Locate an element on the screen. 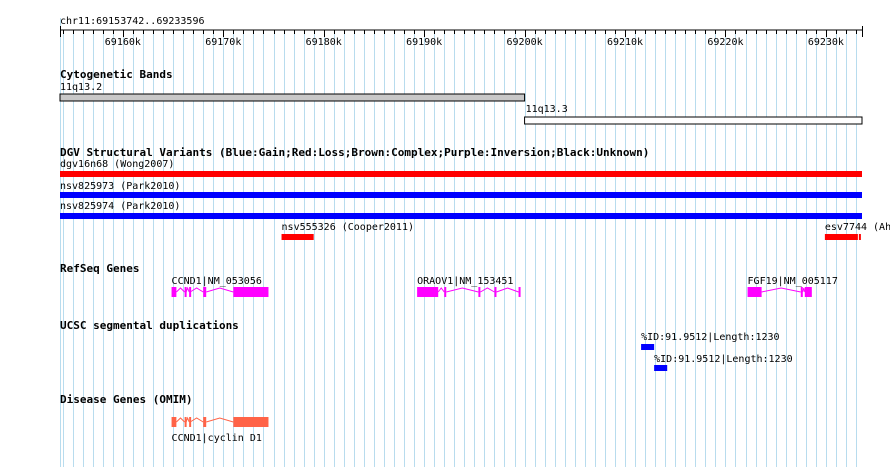 This screenshot has height=467, width=890. dgv-feature-label: nsv825973 (Park2010) is located at coordinates (120, 186).